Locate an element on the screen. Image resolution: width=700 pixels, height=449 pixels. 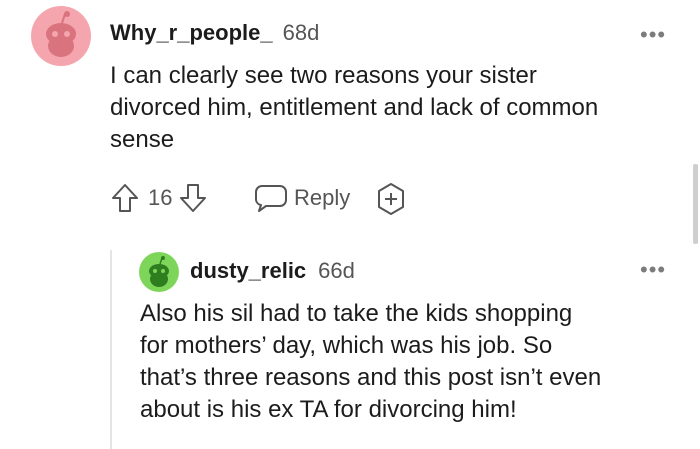
comment-age: 68d is located at coordinates (301, 32).